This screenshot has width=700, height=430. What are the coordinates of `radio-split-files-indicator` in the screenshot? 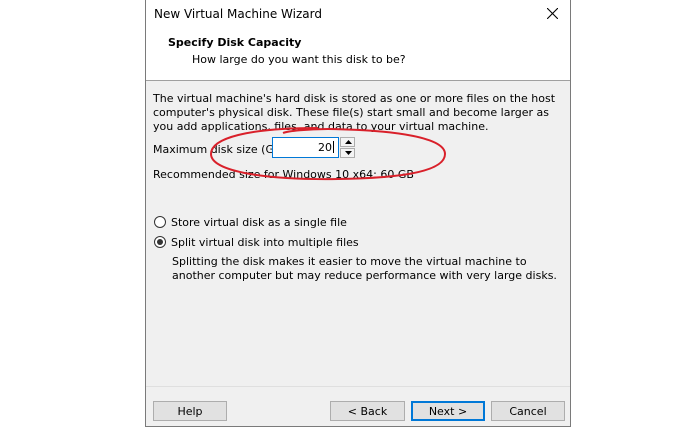 It's located at (160, 242).